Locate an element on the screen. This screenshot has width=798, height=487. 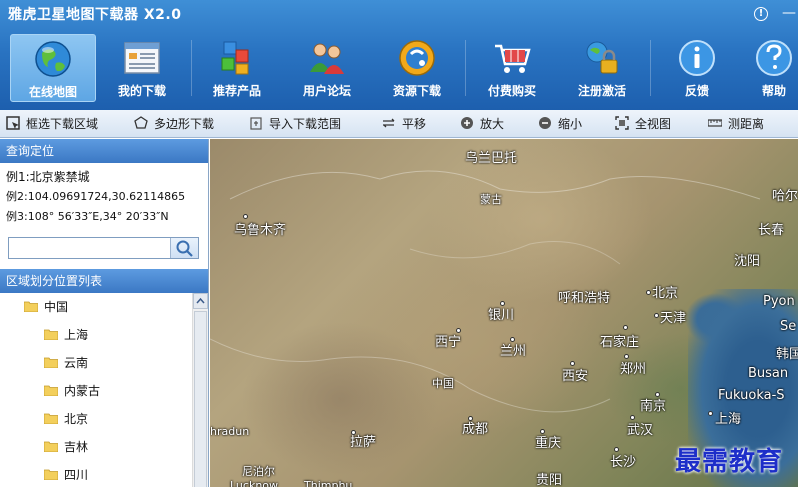
toolbar-label: 推荐产品 is located at coordinates (236, 91).